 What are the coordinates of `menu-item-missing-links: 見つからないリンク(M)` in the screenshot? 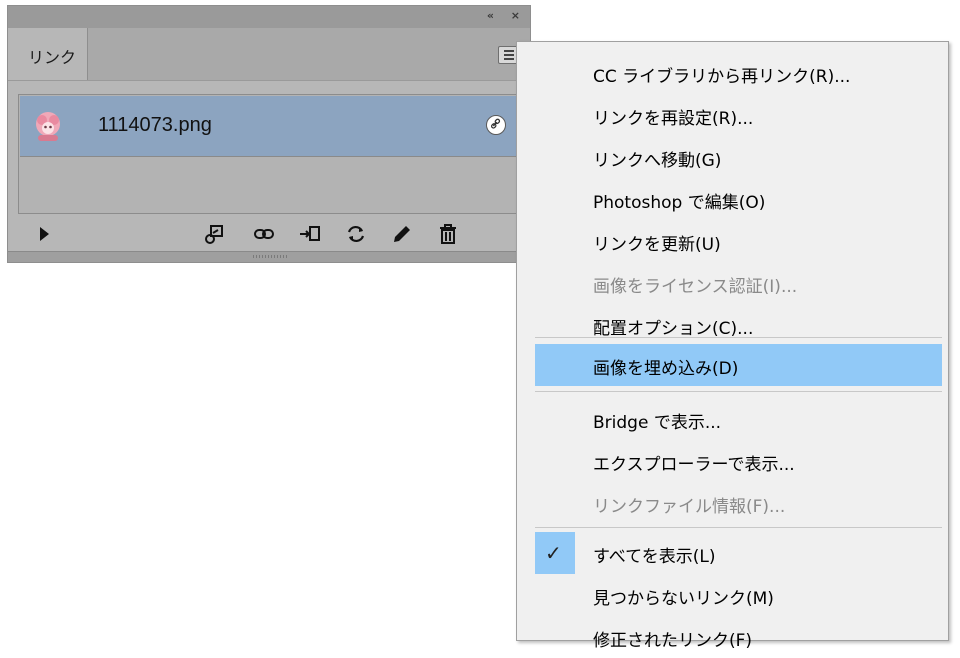 It's located at (738, 595).